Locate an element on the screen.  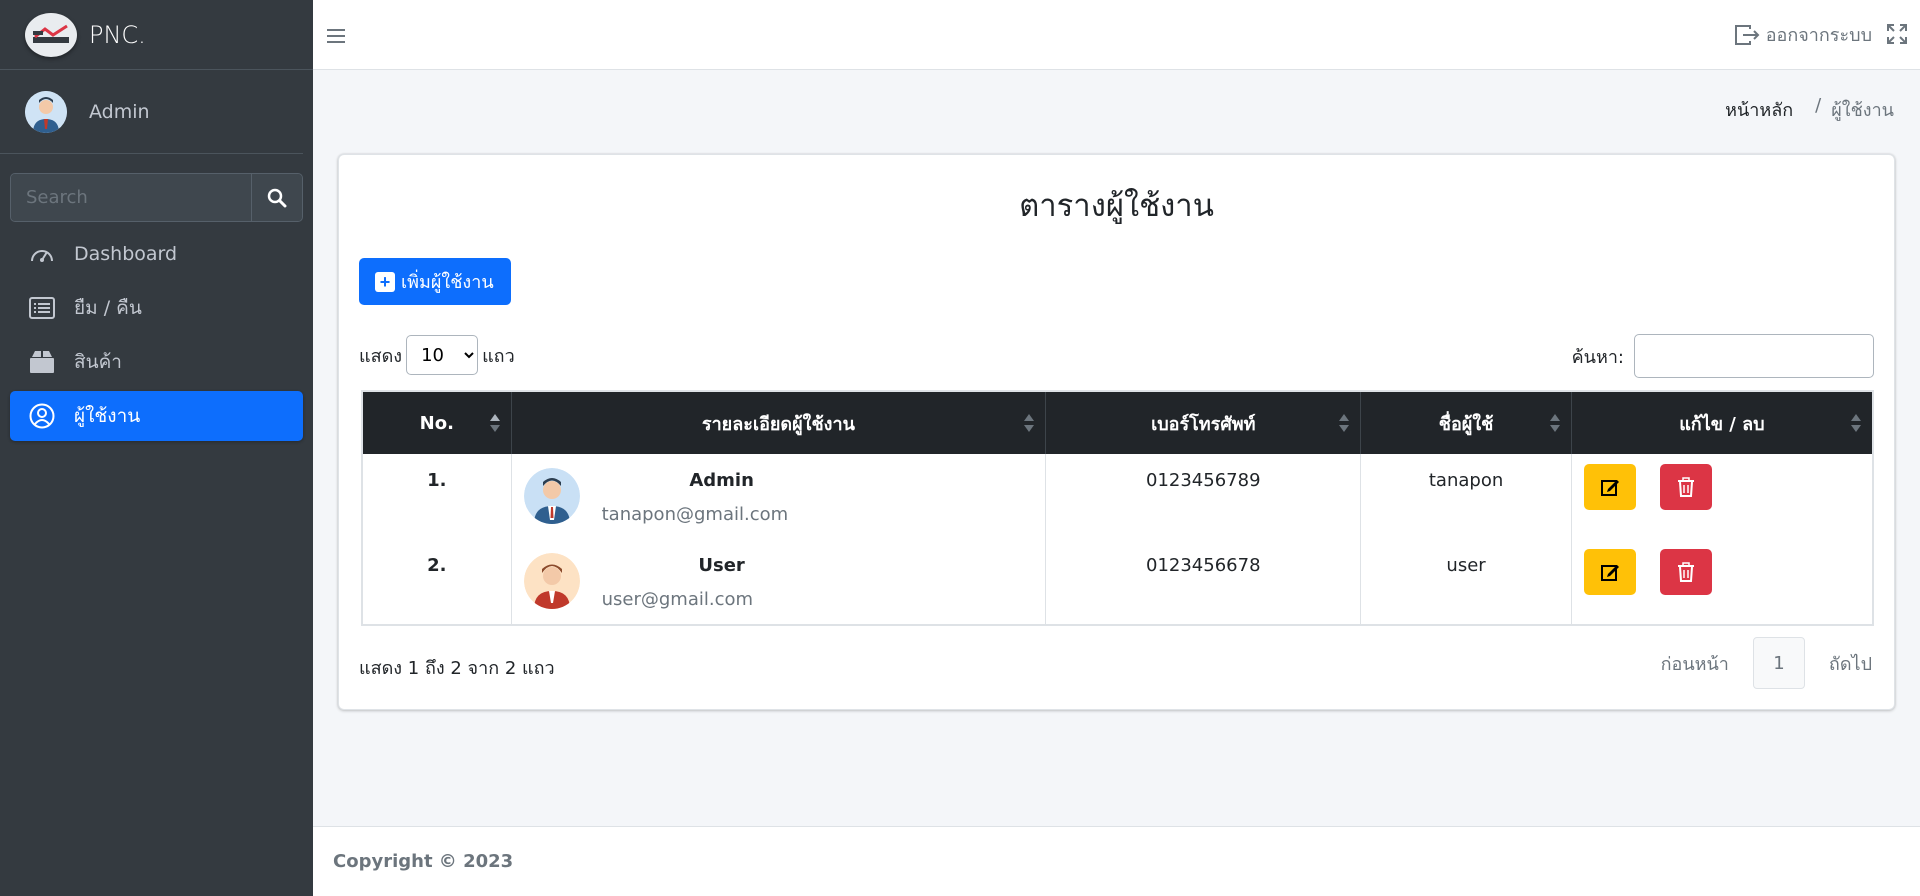
table-row: 1. Admin tanapon@gmail.com 0123456789 ta is located at coordinates (1117, 496).